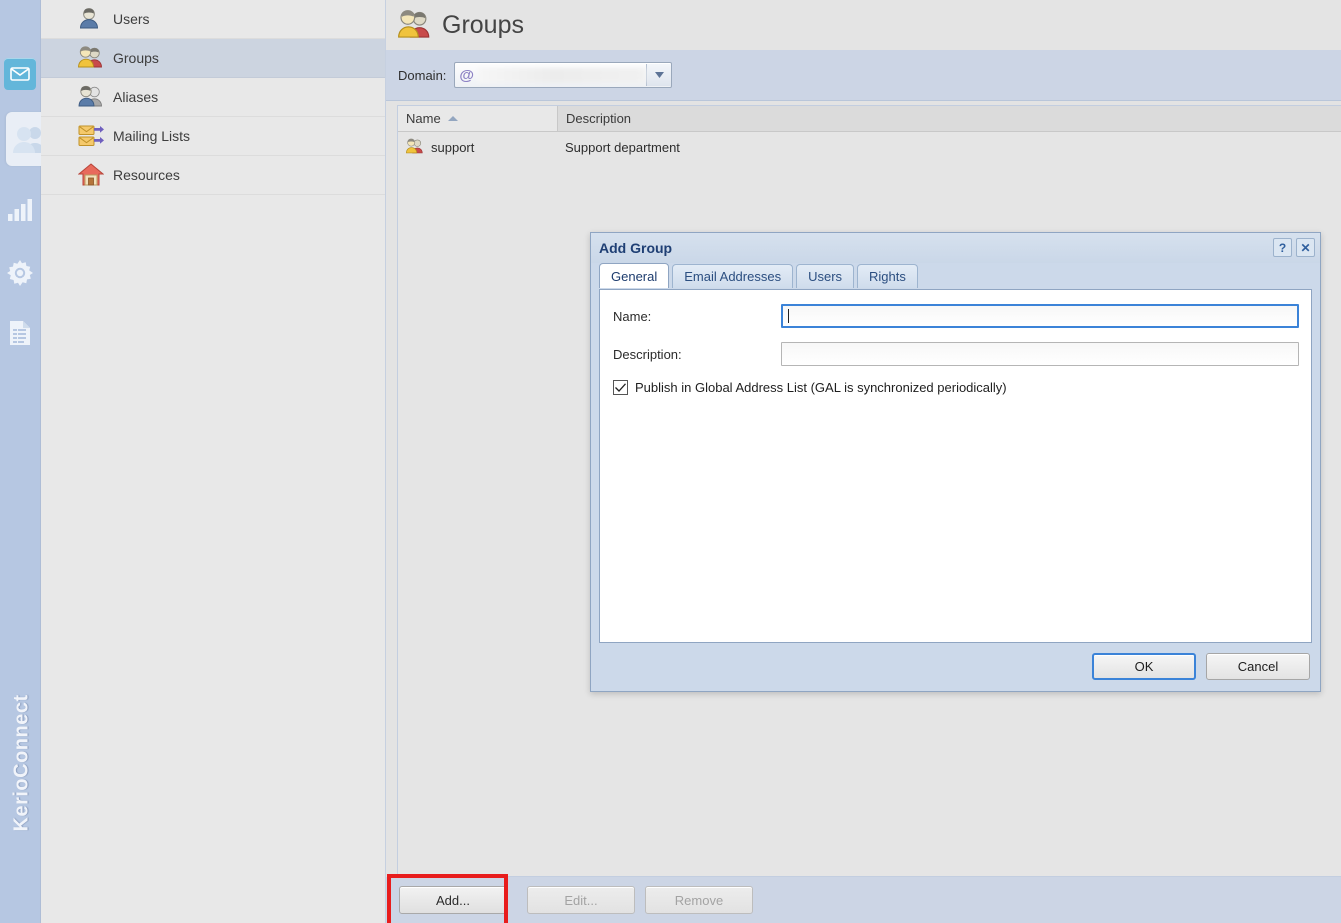 This screenshot has width=1341, height=923. What do you see at coordinates (27, 461) in the screenshot?
I see `icon-rail: KerioConnect` at bounding box center [27, 461].